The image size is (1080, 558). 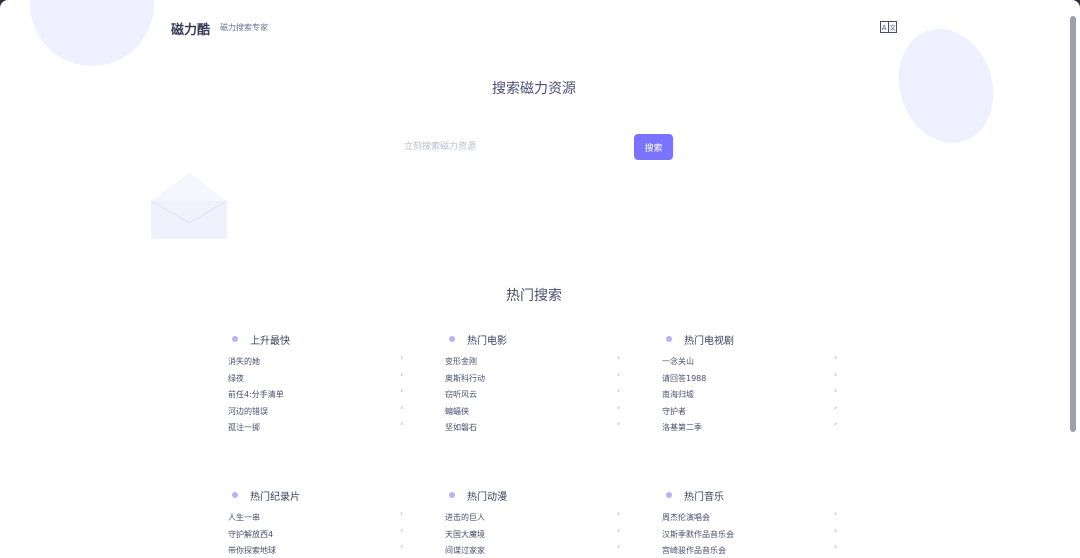 I want to click on list-item: 一念关山 ›, so click(x=752, y=361).